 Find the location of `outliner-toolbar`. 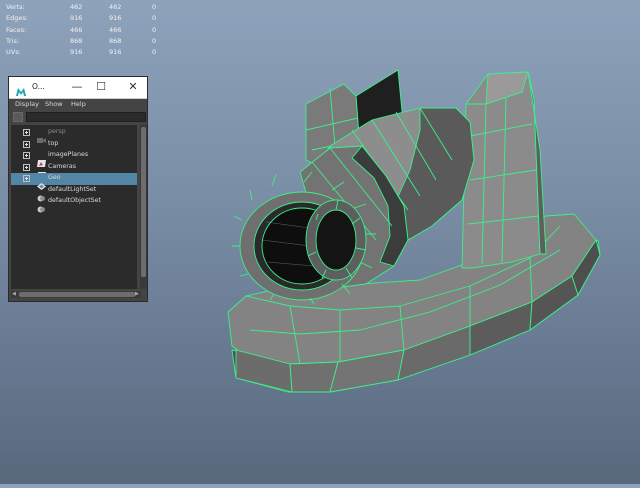

outliner-toolbar is located at coordinates (78, 117).